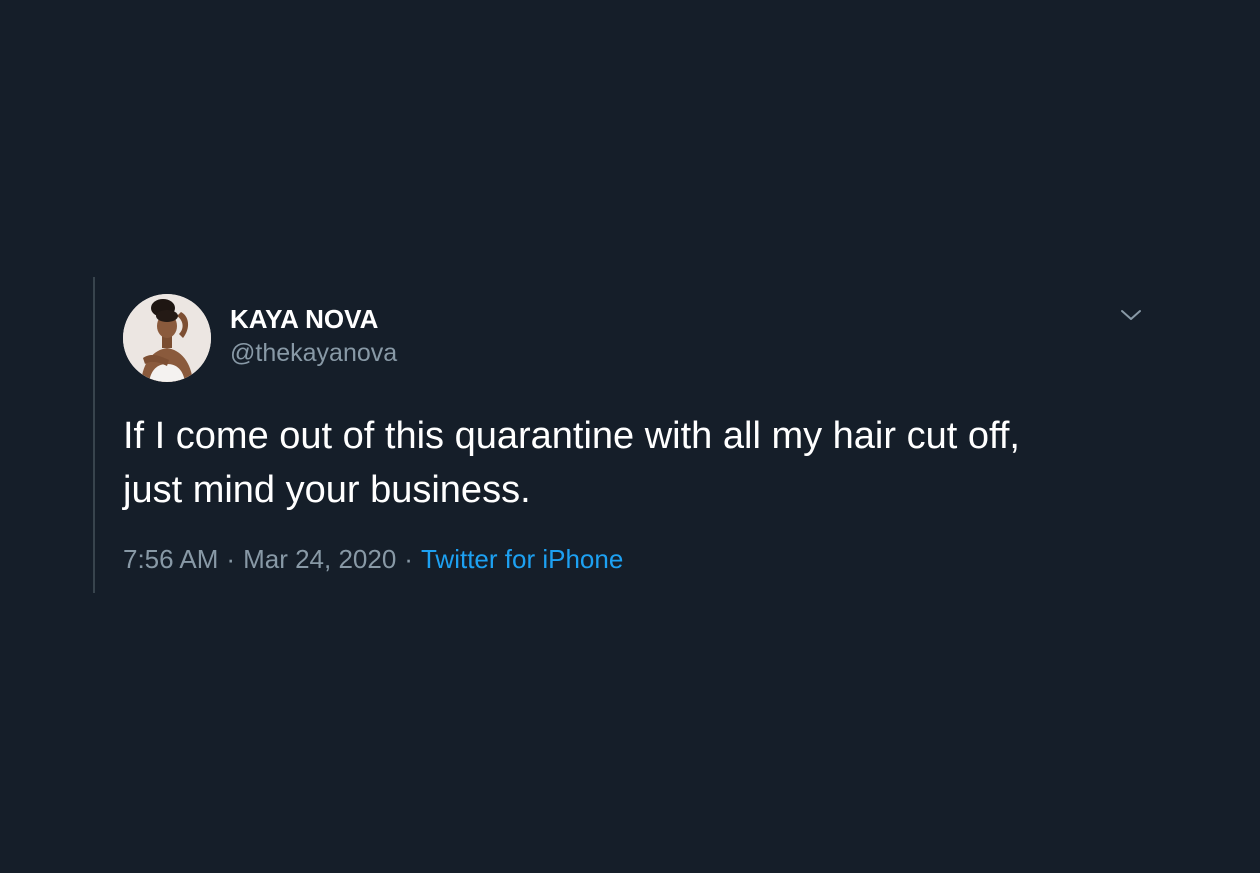 The width and height of the screenshot is (1260, 873). I want to click on chevron-down-icon, so click(1131, 315).